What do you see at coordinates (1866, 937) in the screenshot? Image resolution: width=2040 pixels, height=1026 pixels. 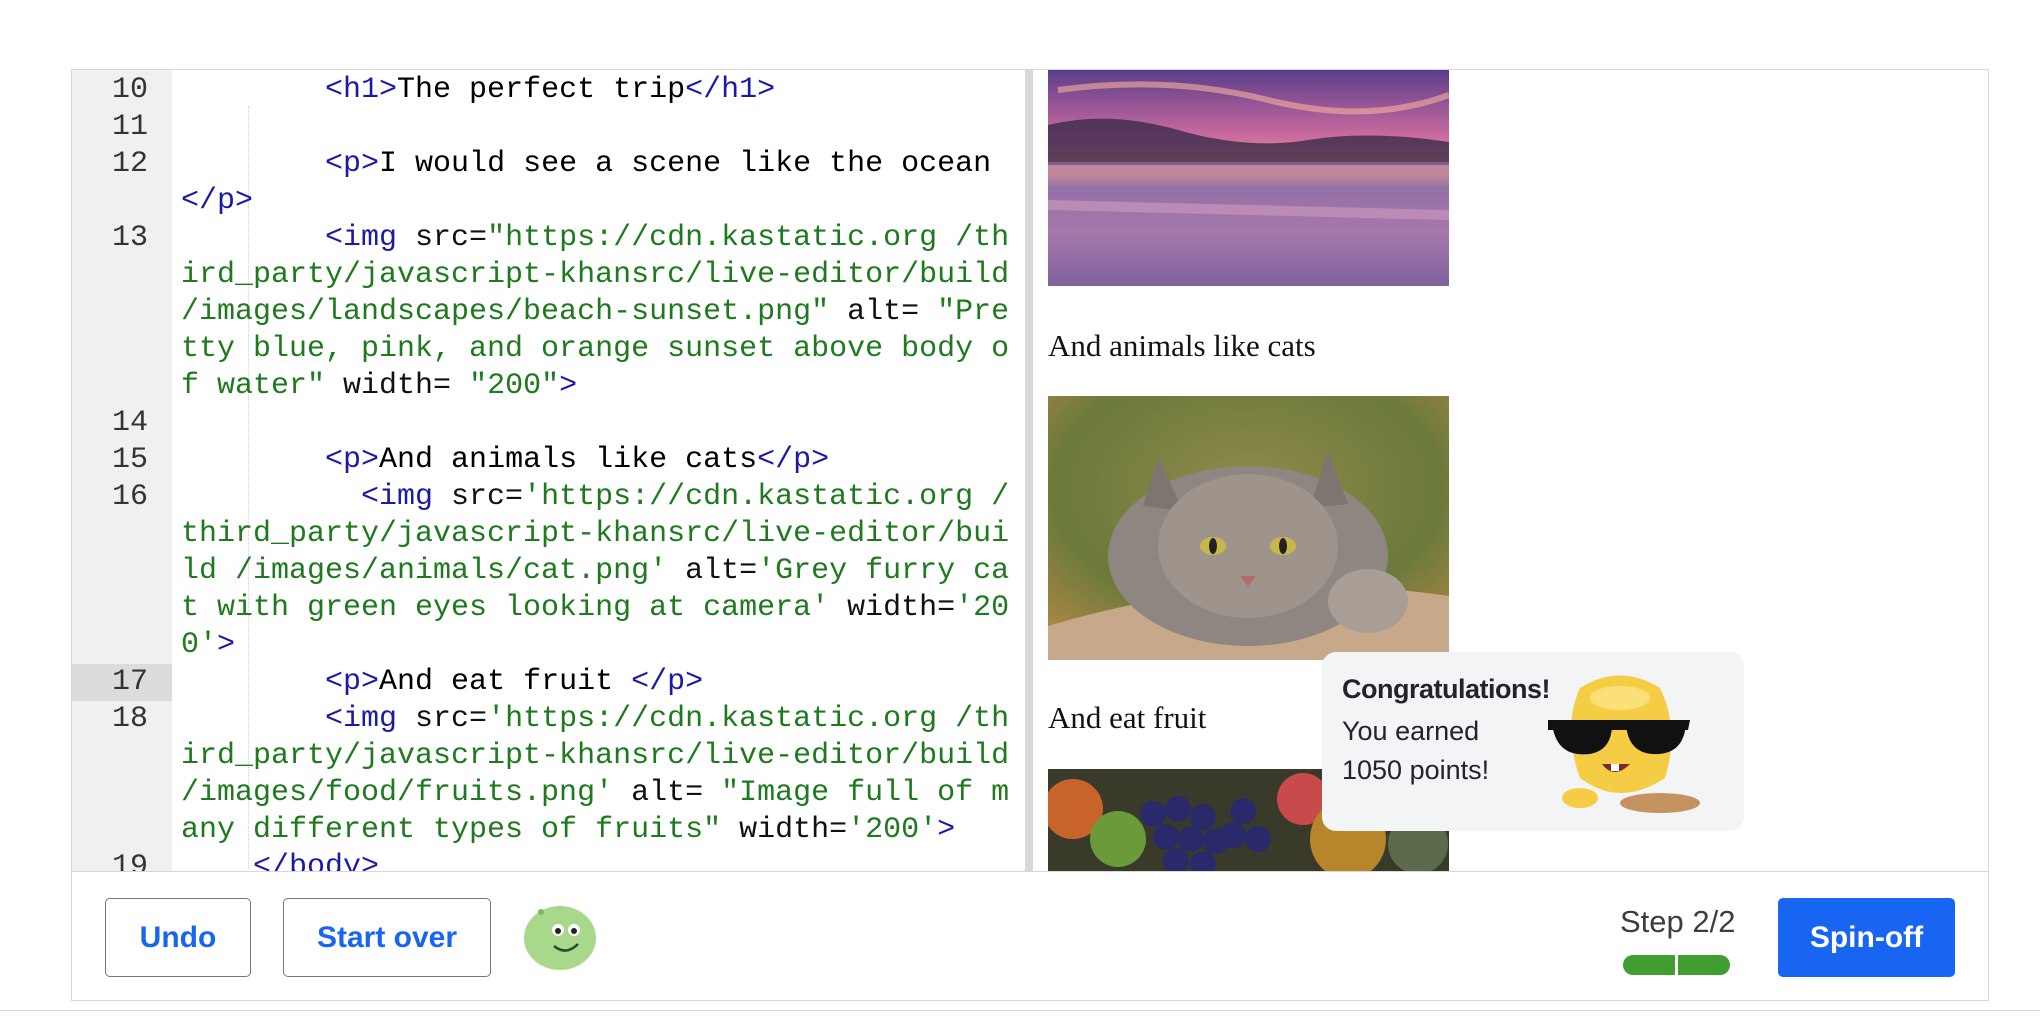 I see `spin-off-button: Spin-off` at bounding box center [1866, 937].